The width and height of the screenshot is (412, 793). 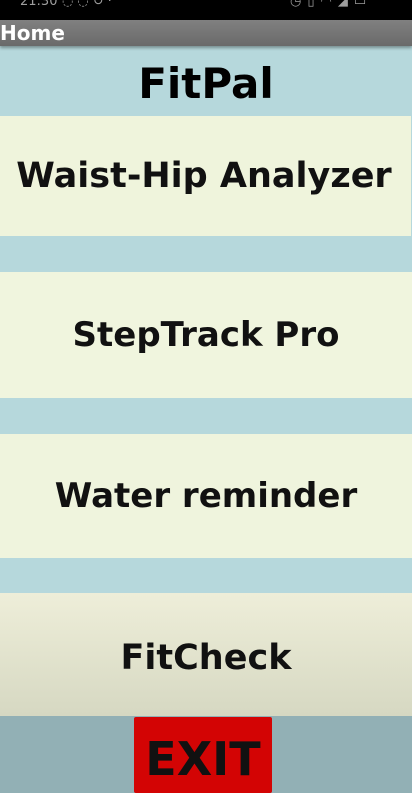 I want to click on notification-icons: ◌◌↻·, so click(x=89, y=4).